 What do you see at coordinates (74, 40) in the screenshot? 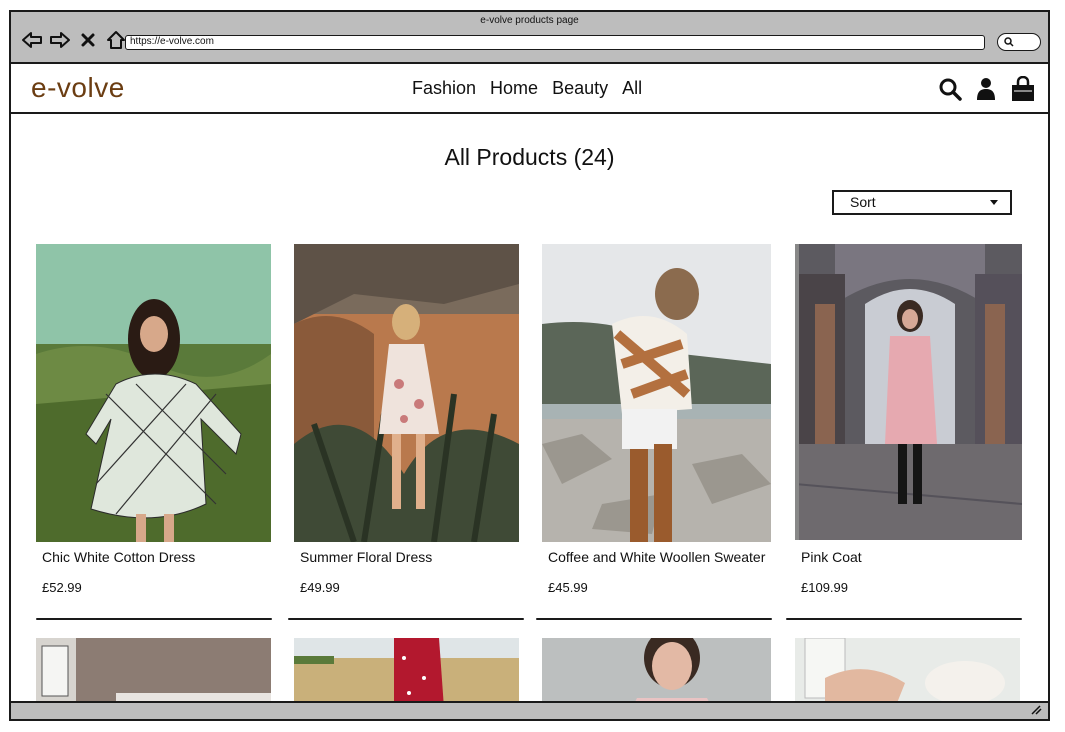
I see `browser-nav` at bounding box center [74, 40].